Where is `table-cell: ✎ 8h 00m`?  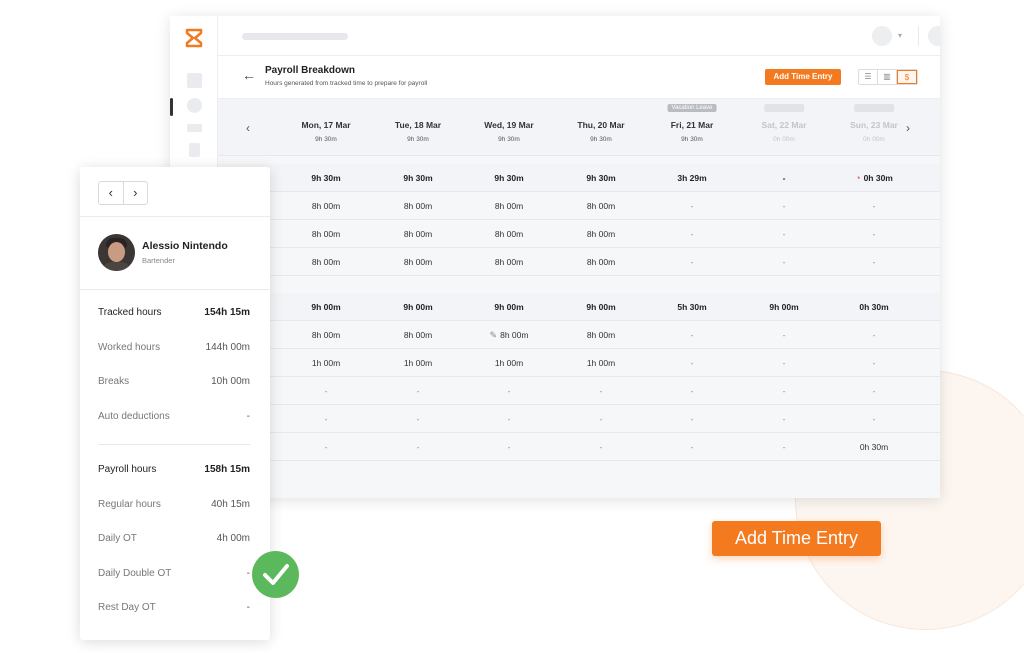 table-cell: ✎ 8h 00m is located at coordinates (509, 335).